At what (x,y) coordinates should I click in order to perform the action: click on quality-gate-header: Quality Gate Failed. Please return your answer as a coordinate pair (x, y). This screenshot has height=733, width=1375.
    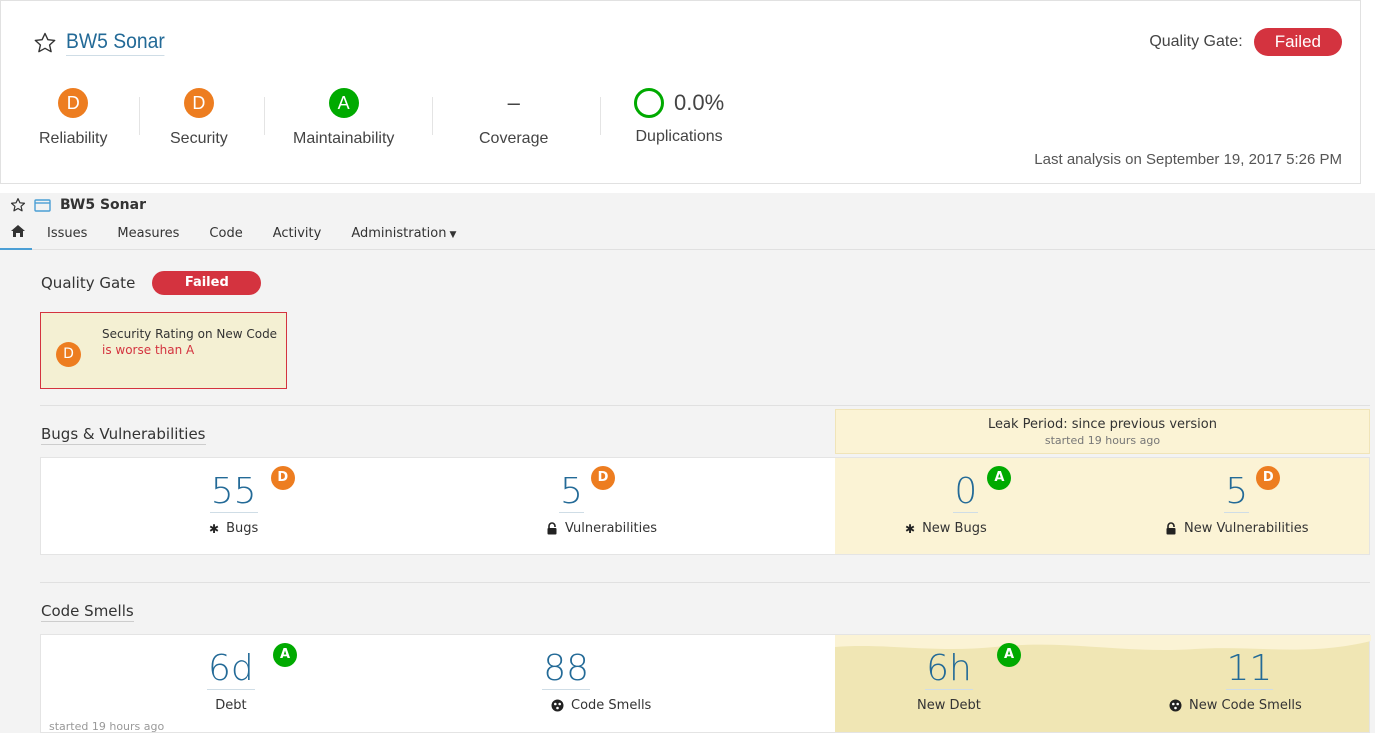
    Looking at the image, I should click on (151, 283).